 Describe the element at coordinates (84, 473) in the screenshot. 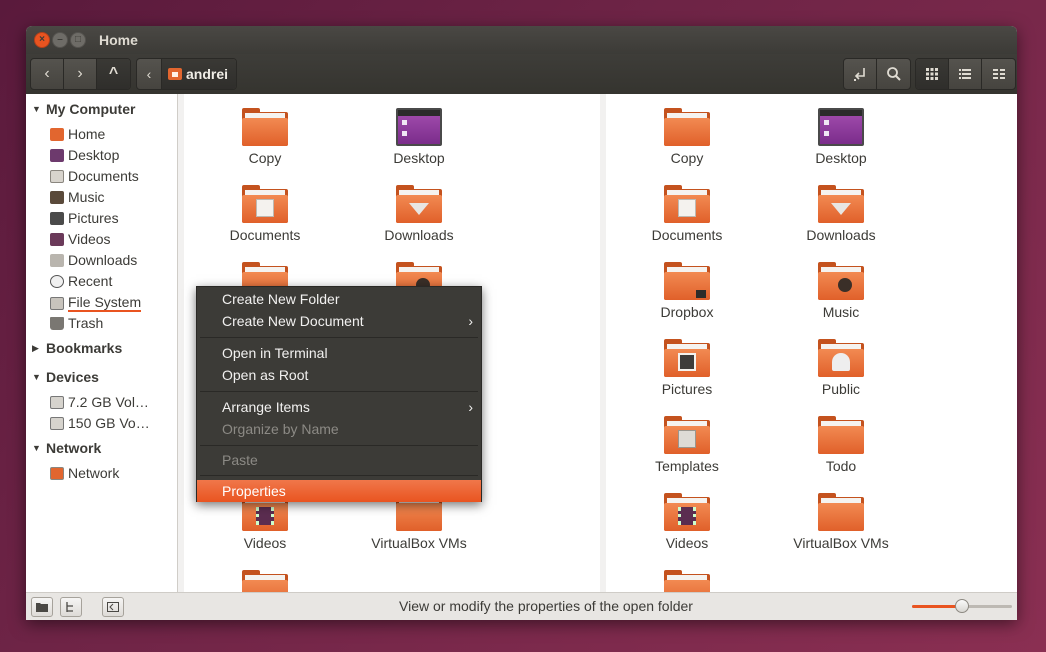

I see `sidebar-item-network: Network` at that location.